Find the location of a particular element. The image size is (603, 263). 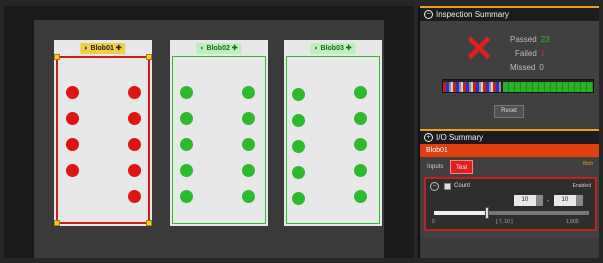

slider-thumb is located at coordinates (486, 213).